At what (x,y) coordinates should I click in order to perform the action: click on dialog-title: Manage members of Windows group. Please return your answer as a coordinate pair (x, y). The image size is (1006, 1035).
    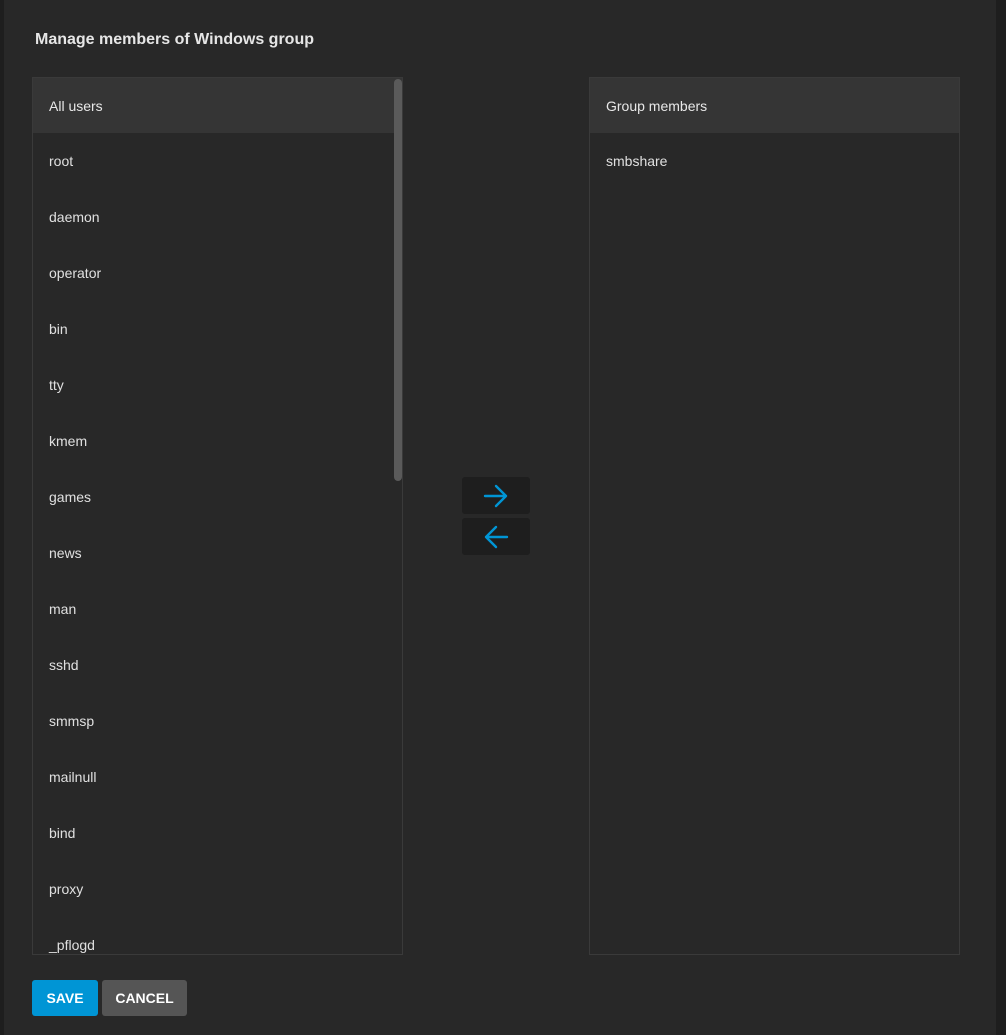
    Looking at the image, I should click on (174, 39).